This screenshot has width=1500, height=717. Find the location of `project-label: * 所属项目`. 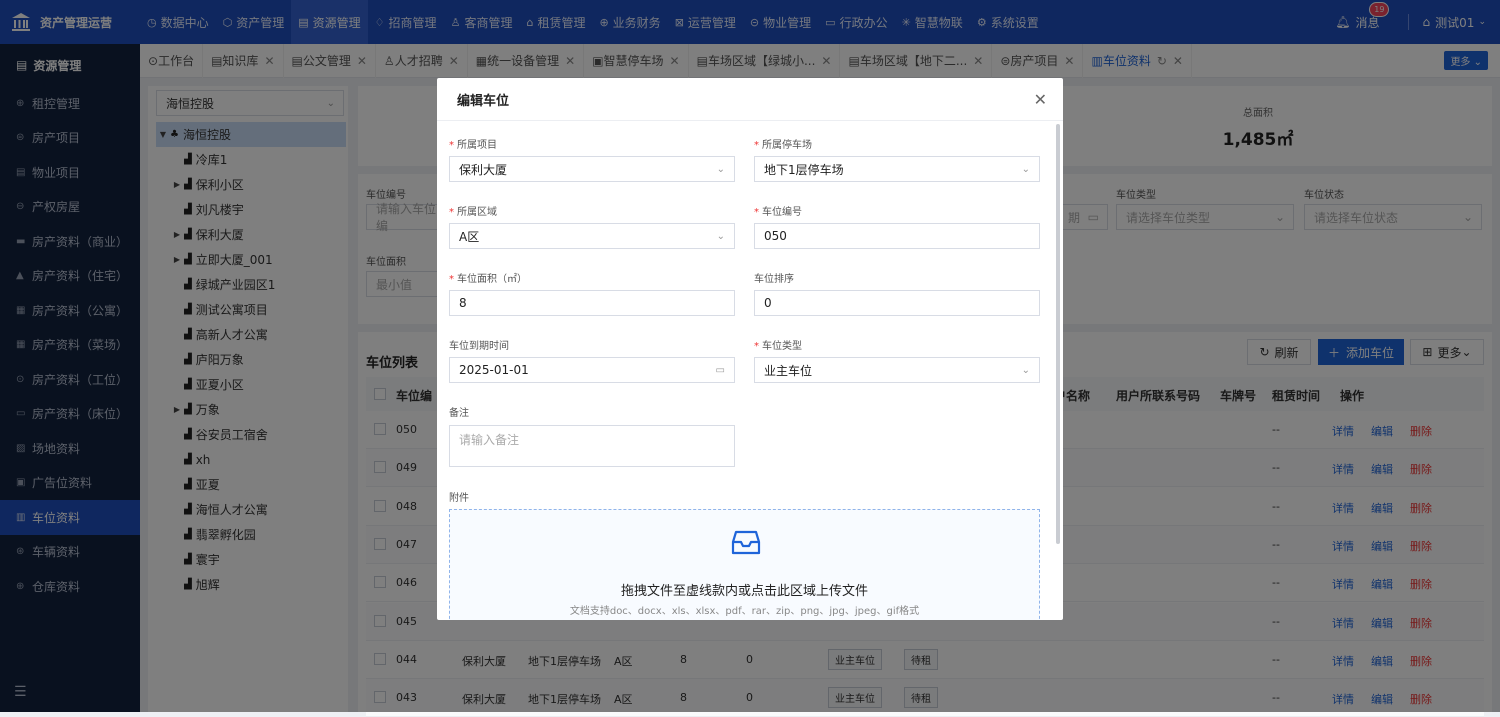

project-label: * 所属项目 is located at coordinates (473, 145).